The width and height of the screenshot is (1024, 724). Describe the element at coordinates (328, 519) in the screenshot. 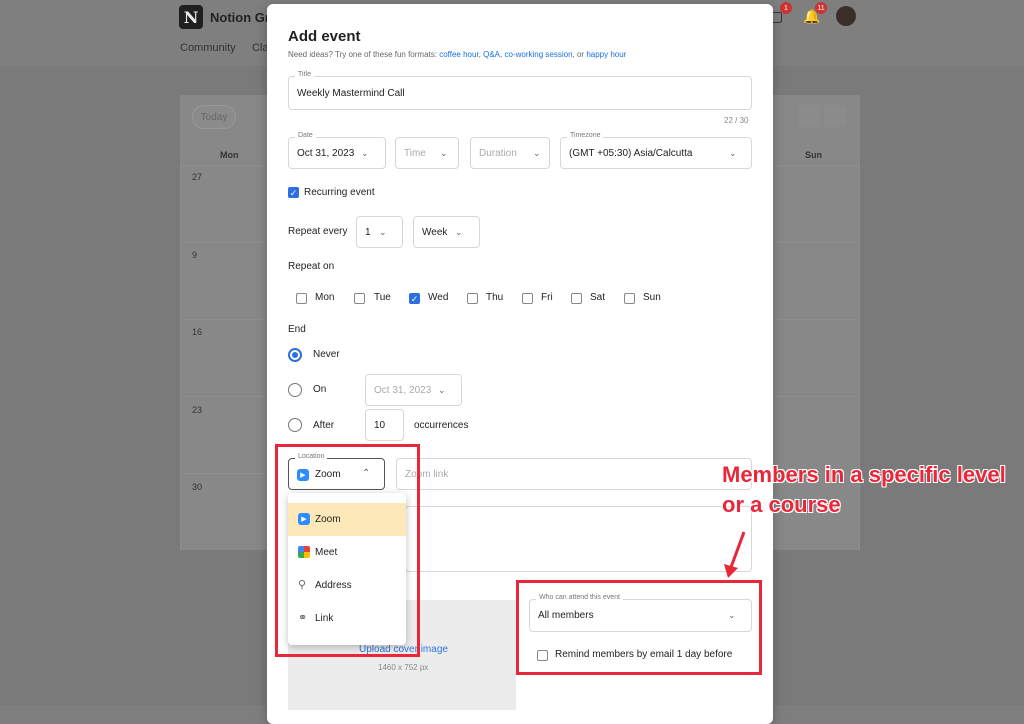

I see `option-label: Zoom` at that location.